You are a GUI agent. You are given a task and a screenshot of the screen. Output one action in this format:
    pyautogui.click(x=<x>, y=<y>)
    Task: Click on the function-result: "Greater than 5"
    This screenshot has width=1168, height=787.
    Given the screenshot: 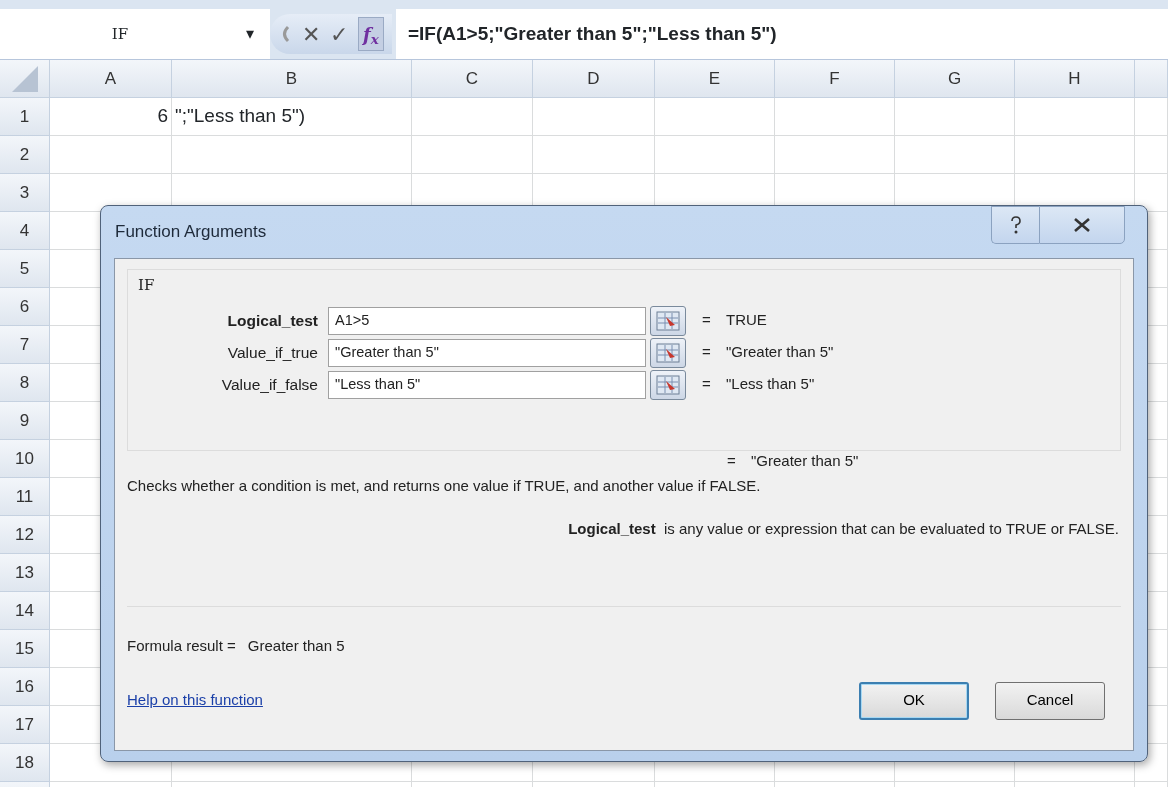 What is the action you would take?
    pyautogui.click(x=805, y=460)
    